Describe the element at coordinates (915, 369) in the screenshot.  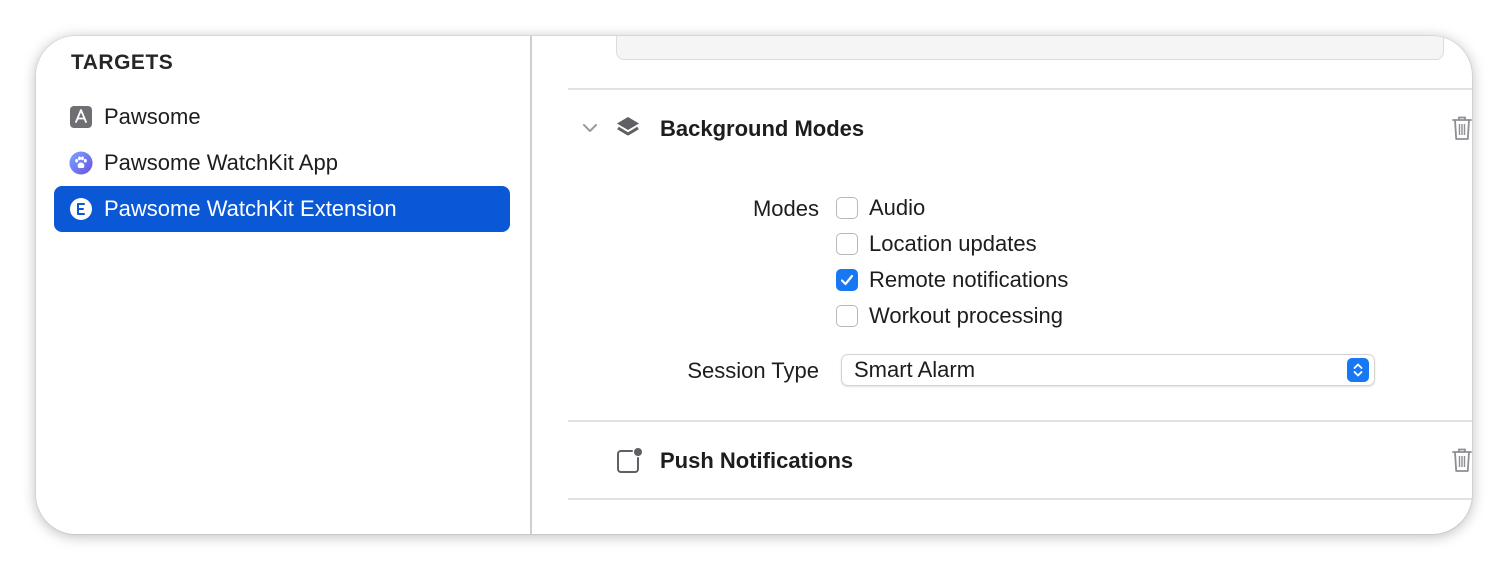
I see `session-type-value: Smart Alarm` at that location.